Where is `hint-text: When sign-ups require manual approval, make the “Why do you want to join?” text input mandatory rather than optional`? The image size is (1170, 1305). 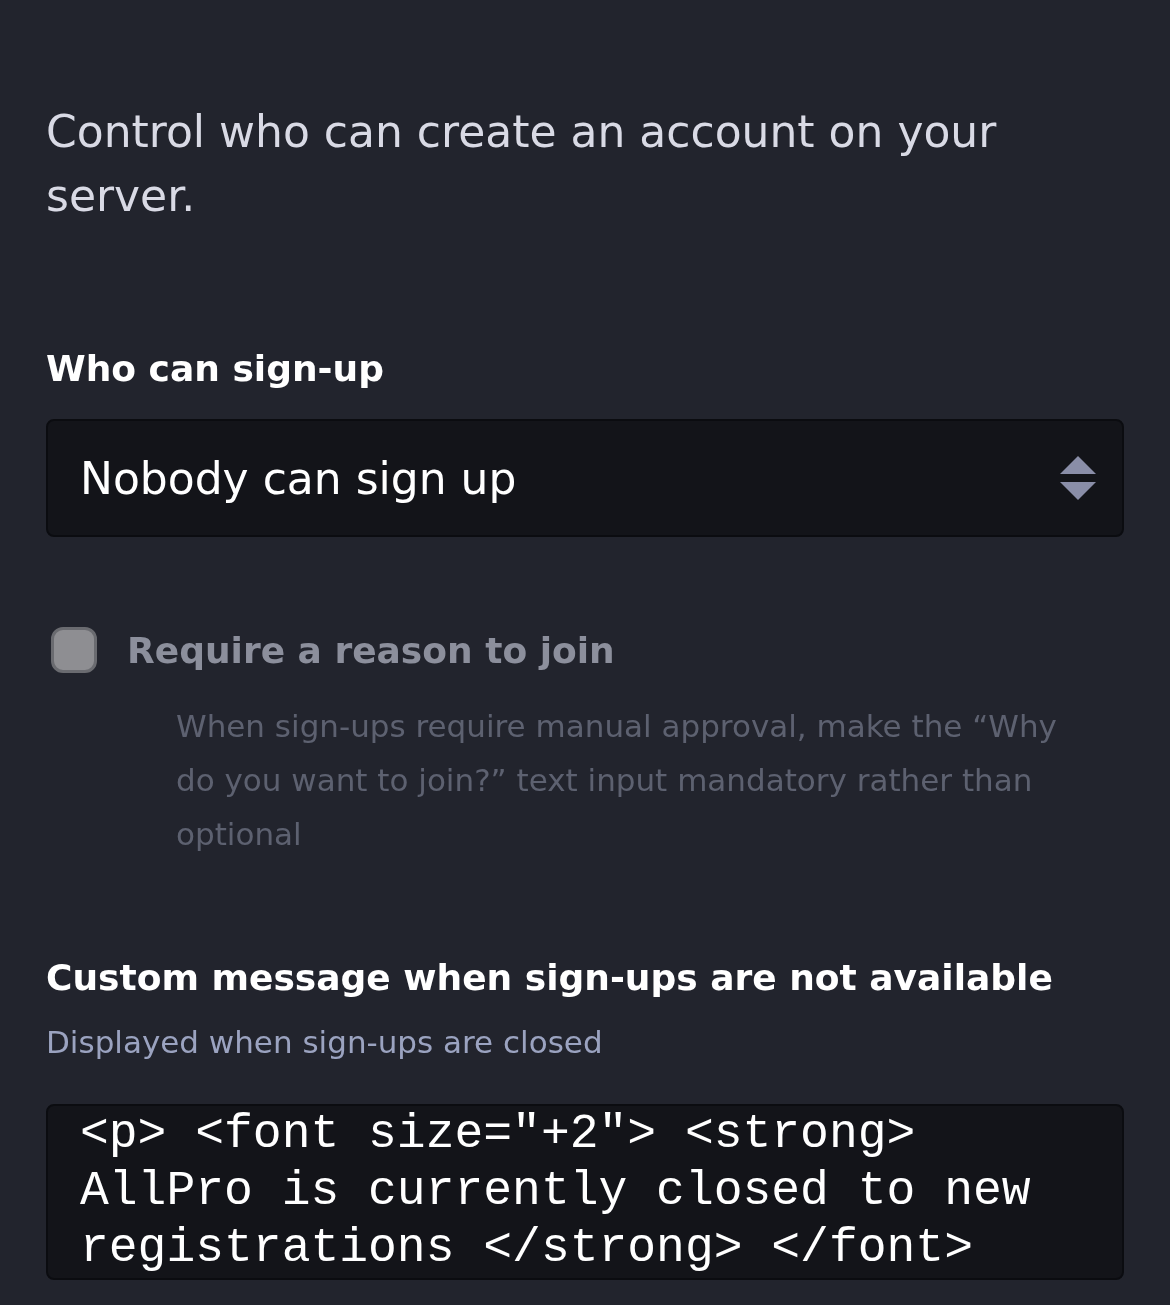
hint-text: When sign-ups require manual approval, make the “Why do you want to join?” text input mandatory rather than optional is located at coordinates (617, 780).